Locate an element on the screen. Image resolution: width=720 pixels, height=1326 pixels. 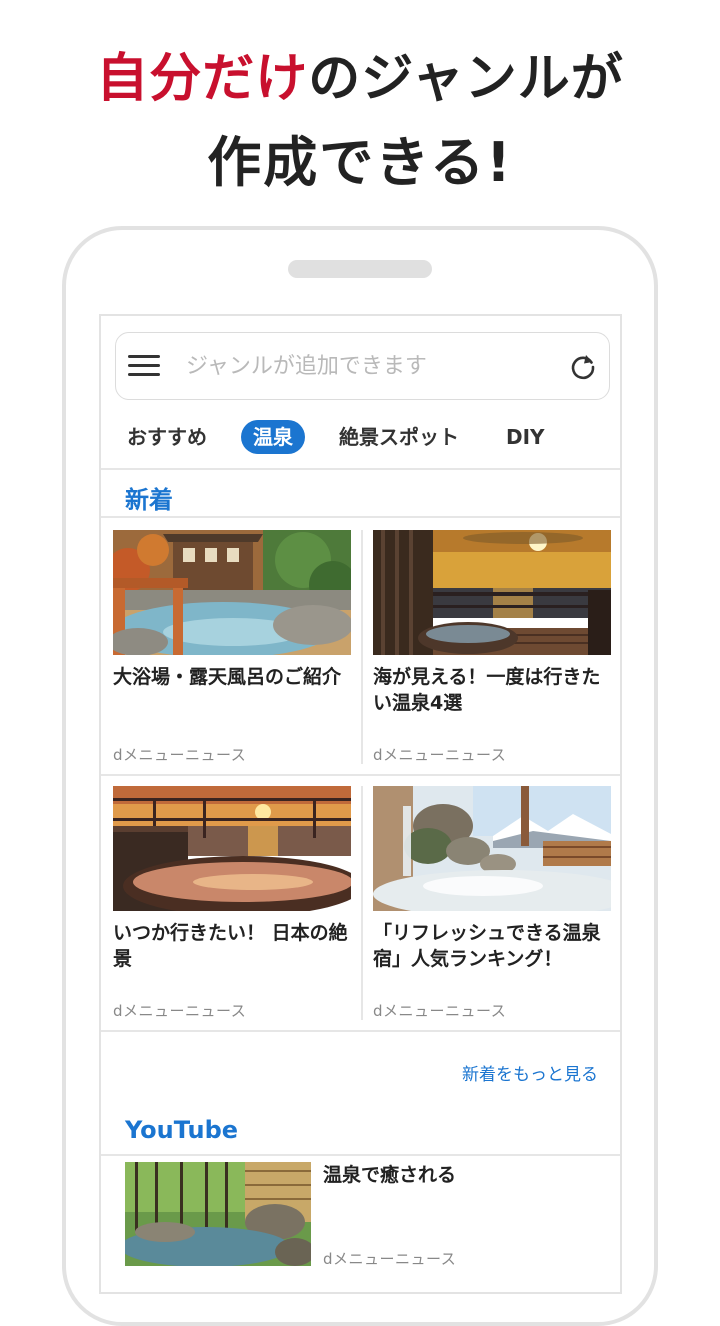
headline-line-2: 作成できる! is located at coordinates (360, 162).